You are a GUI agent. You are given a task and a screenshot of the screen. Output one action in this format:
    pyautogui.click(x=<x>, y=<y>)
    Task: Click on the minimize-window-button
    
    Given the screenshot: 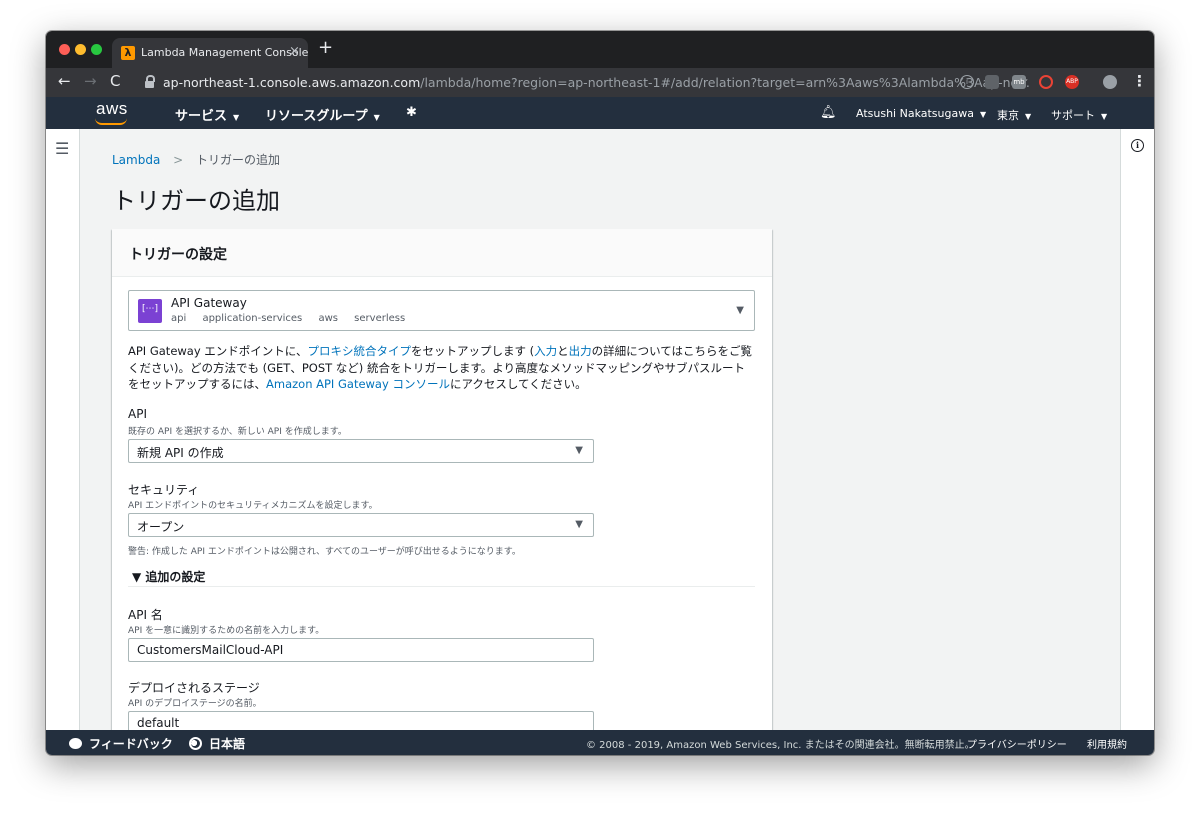 What is the action you would take?
    pyautogui.click(x=80, y=49)
    